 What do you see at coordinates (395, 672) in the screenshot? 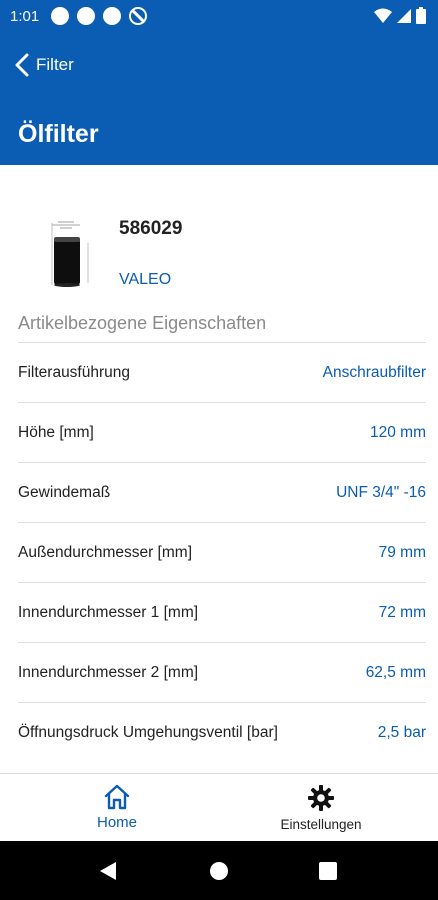
I see `property-value: 62,5 mm` at bounding box center [395, 672].